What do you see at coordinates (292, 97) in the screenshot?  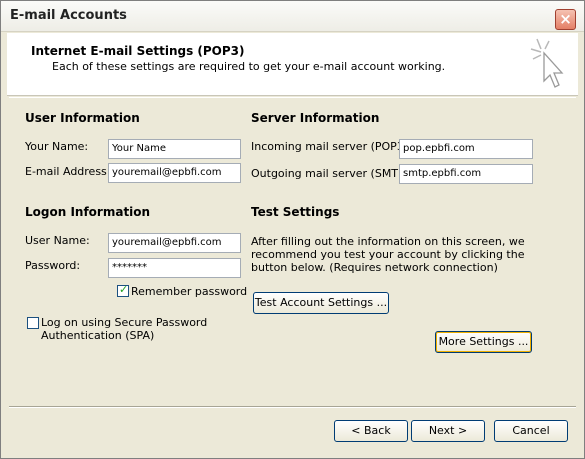 I see `header-divider` at bounding box center [292, 97].